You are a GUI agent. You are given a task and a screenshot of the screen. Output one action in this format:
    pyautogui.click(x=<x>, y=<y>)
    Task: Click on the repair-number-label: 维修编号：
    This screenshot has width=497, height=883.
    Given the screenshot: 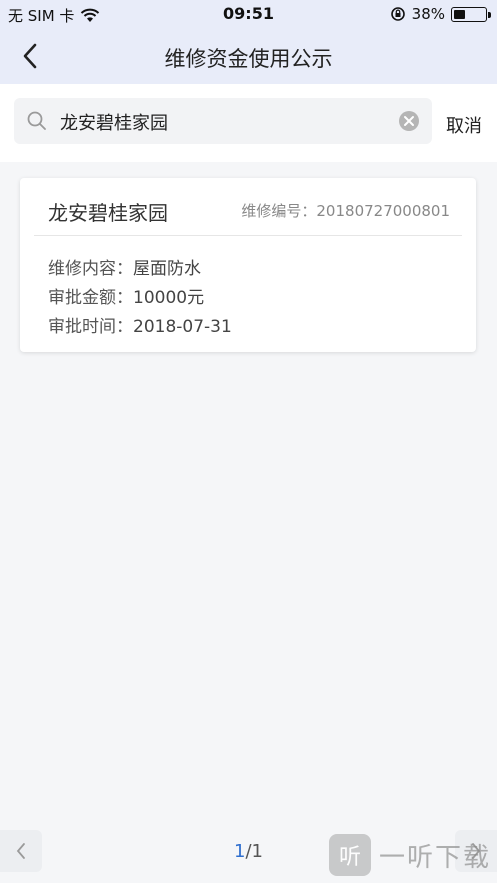 What is the action you would take?
    pyautogui.click(x=279, y=211)
    